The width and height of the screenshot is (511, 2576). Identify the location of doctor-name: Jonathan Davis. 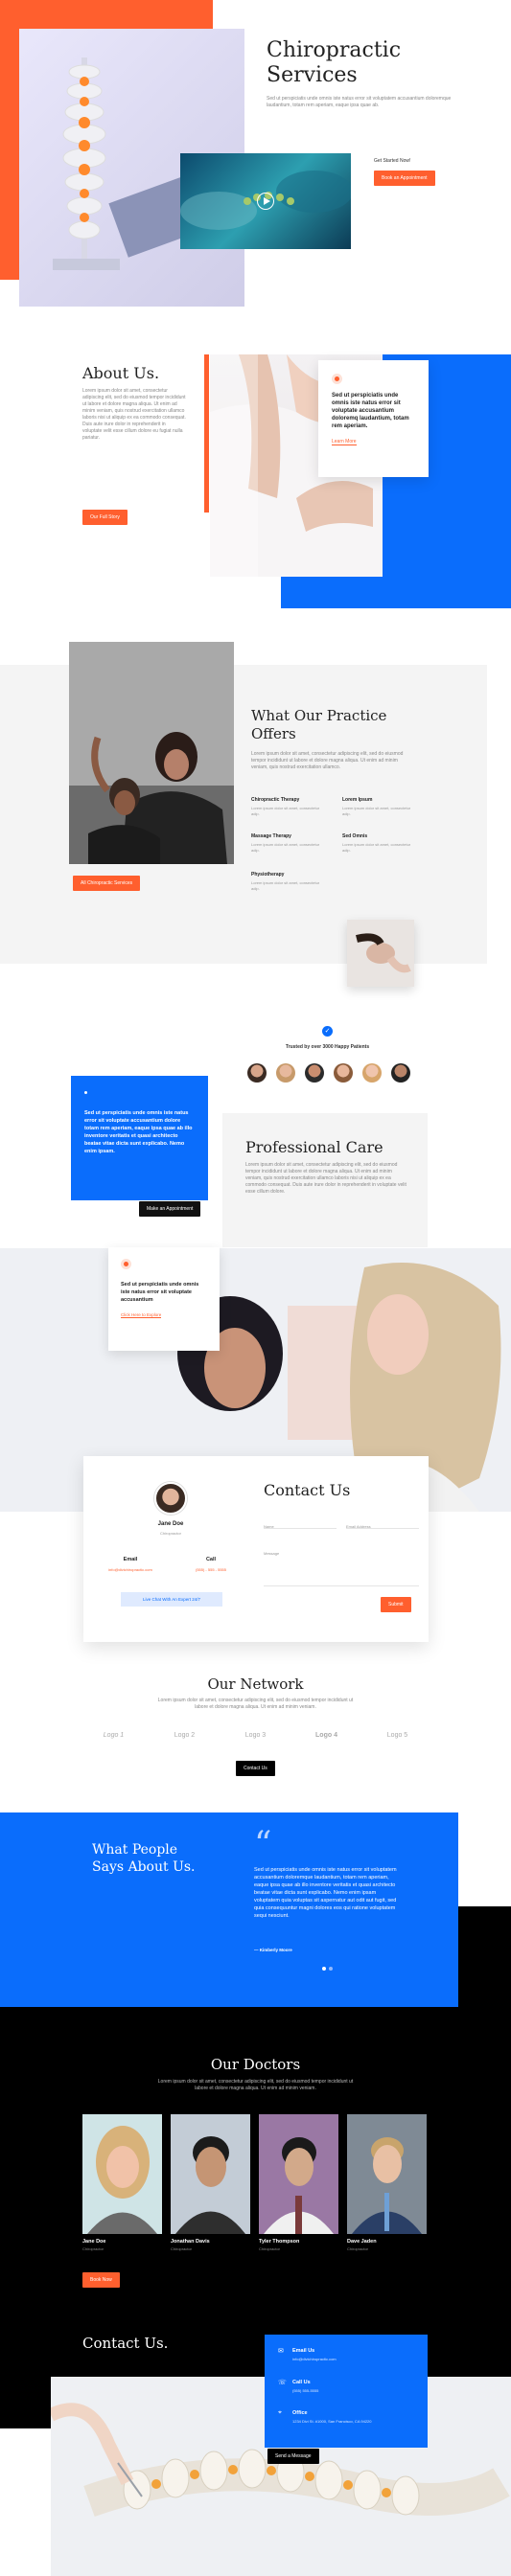
(190, 2242).